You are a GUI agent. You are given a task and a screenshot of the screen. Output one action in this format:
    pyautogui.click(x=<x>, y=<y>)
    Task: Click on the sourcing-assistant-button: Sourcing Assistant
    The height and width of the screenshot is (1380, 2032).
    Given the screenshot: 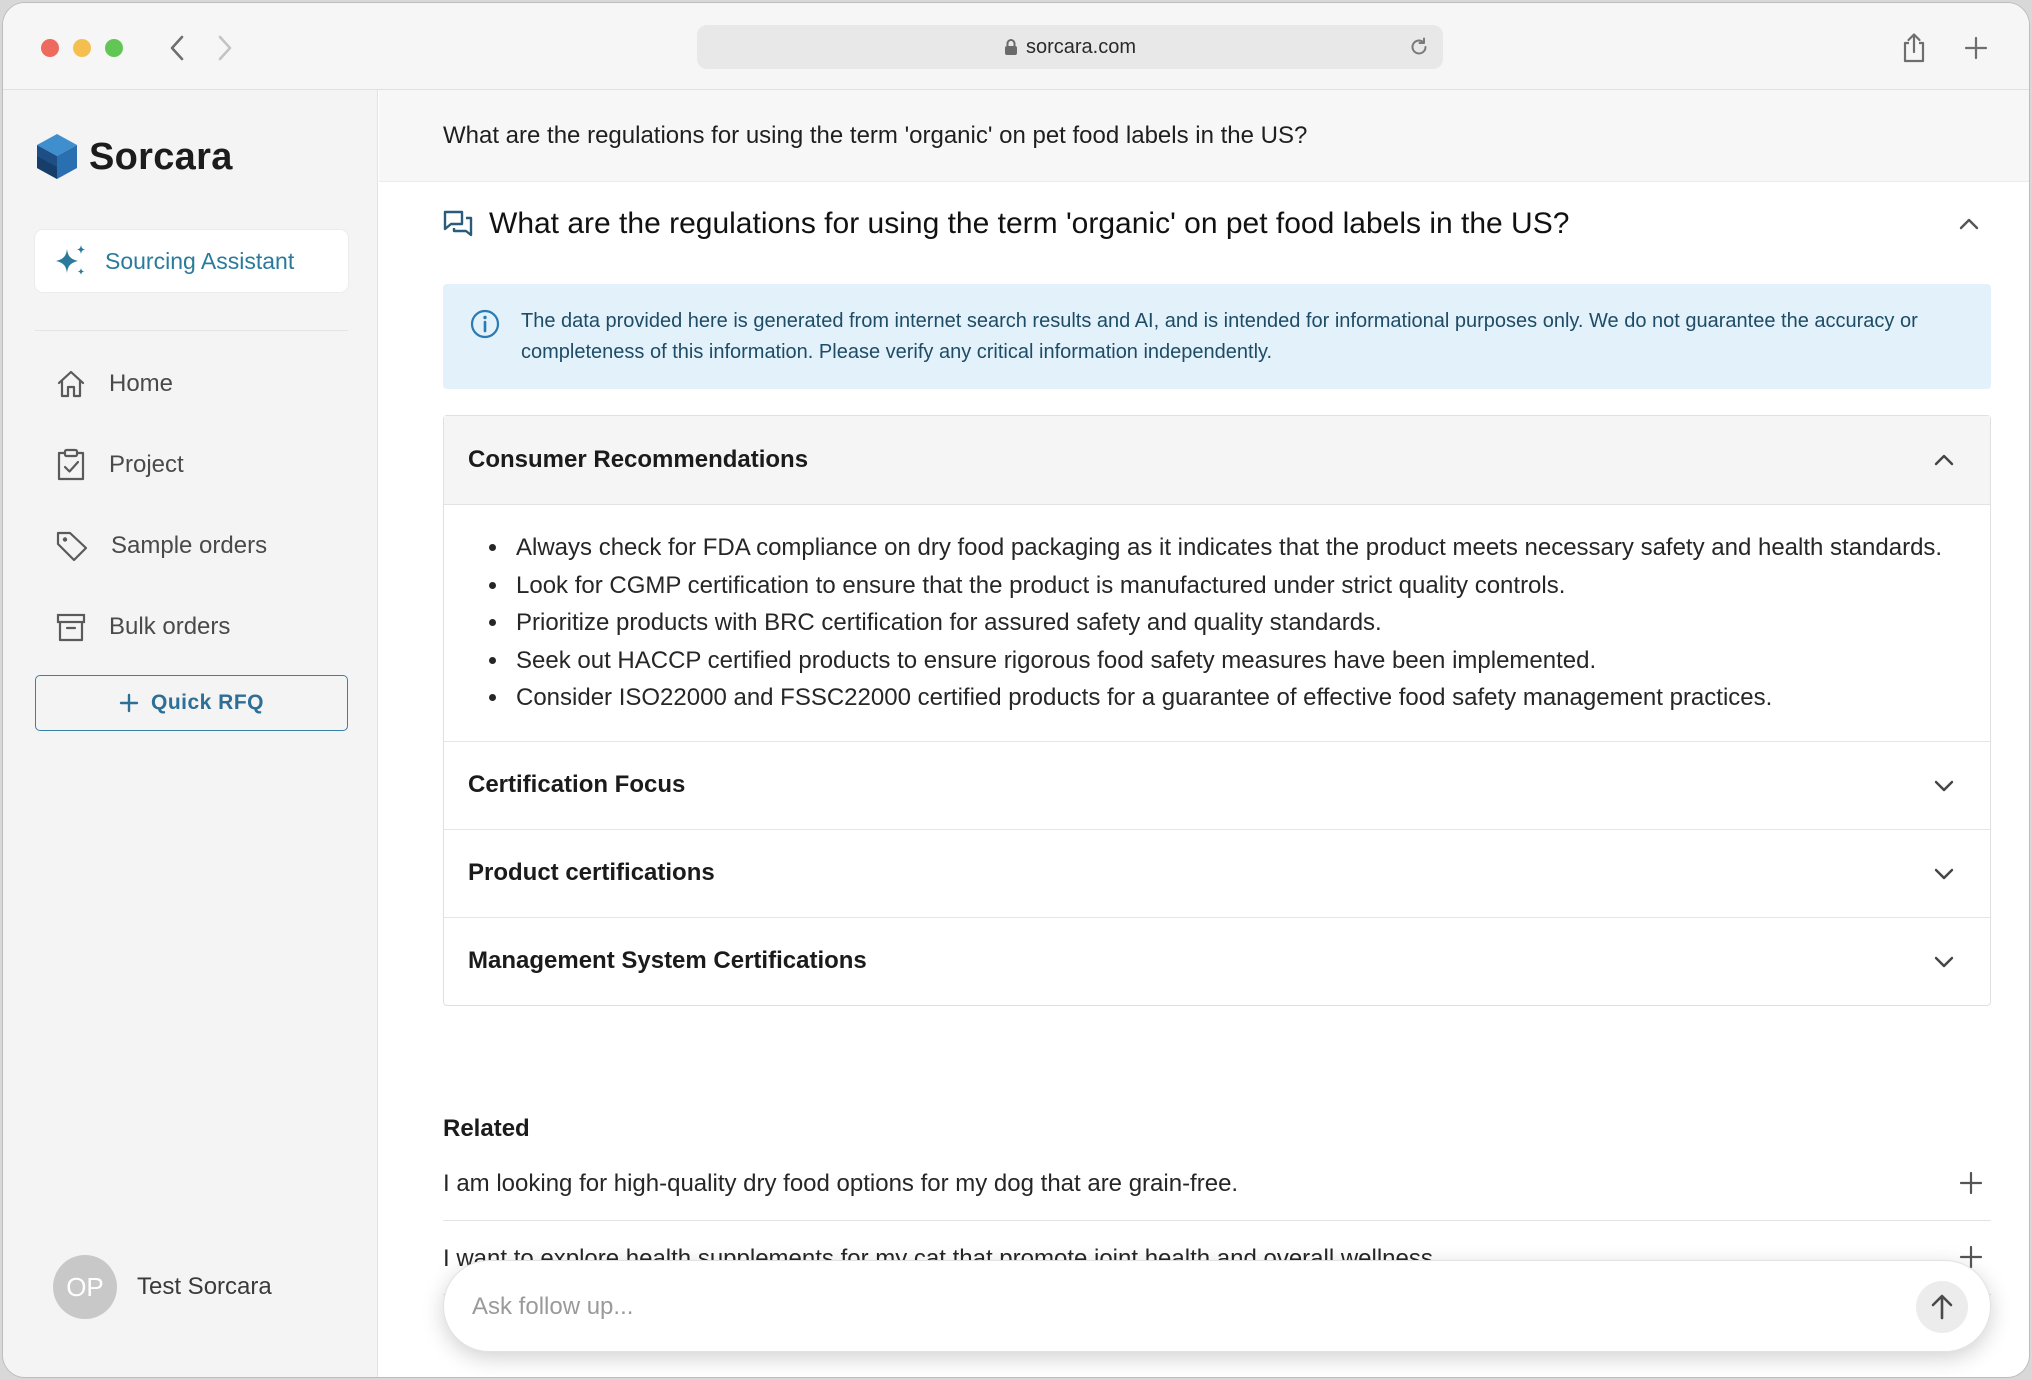 What is the action you would take?
    pyautogui.click(x=191, y=261)
    